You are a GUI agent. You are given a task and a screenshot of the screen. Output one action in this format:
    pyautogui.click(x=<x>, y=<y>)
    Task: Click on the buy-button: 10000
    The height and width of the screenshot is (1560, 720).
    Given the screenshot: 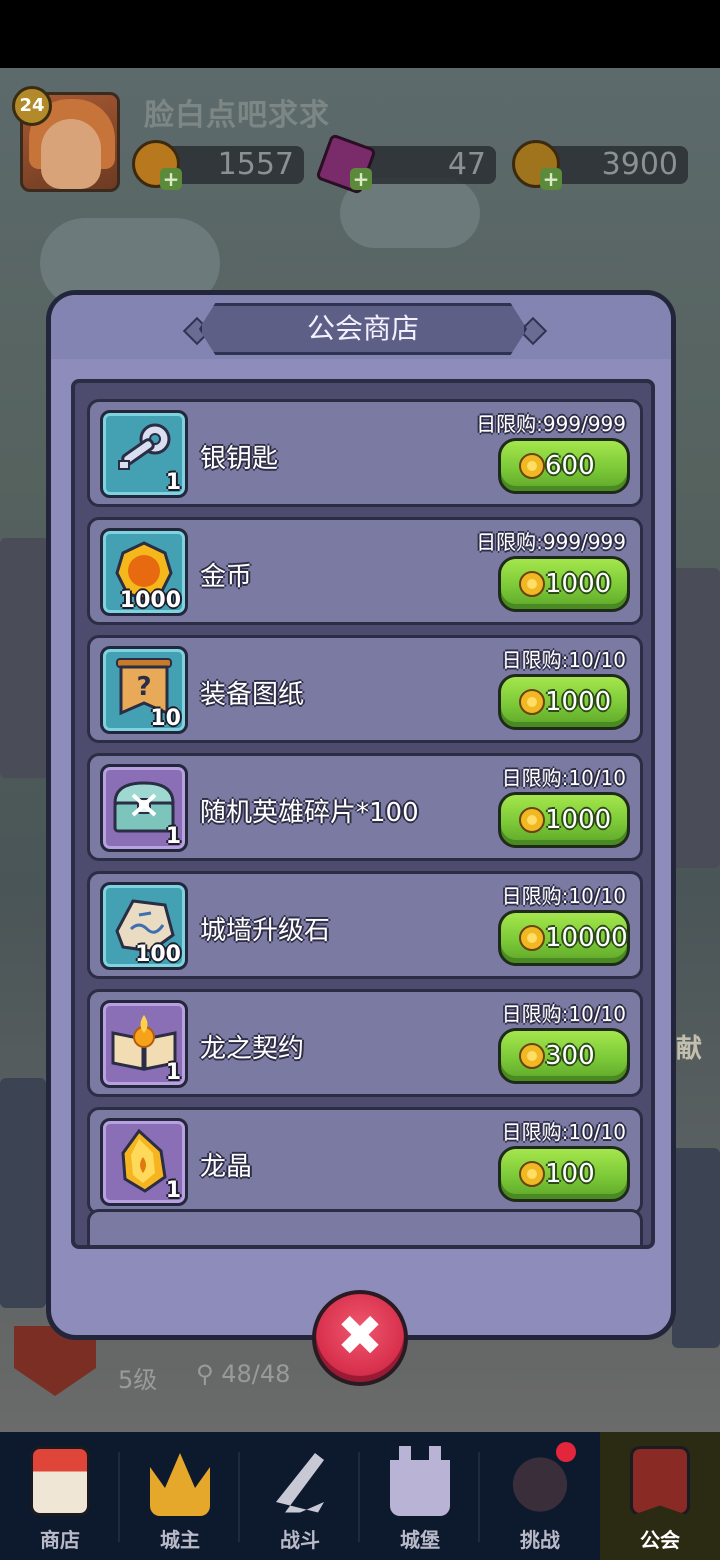 What is the action you would take?
    pyautogui.click(x=564, y=938)
    